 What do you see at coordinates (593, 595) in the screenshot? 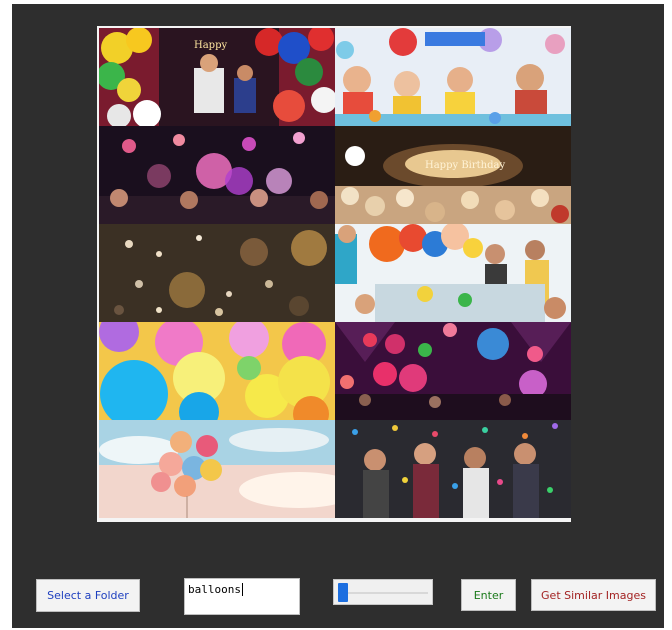
I see `get-similar-images-button: Get Similar Images` at bounding box center [593, 595].